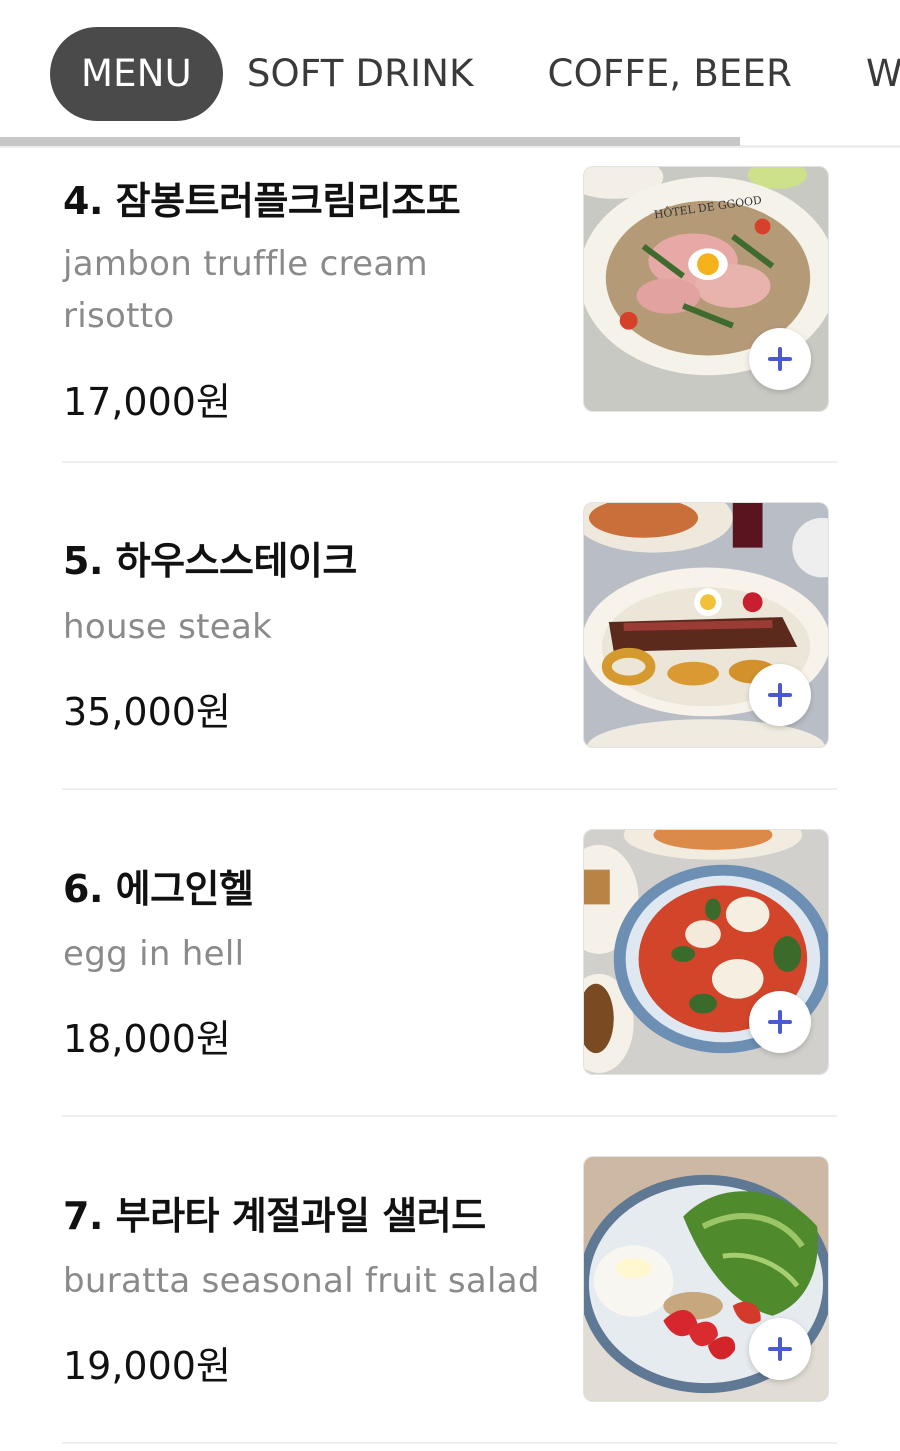  What do you see at coordinates (168, 627) in the screenshot?
I see `menu-item-description: house steak` at bounding box center [168, 627].